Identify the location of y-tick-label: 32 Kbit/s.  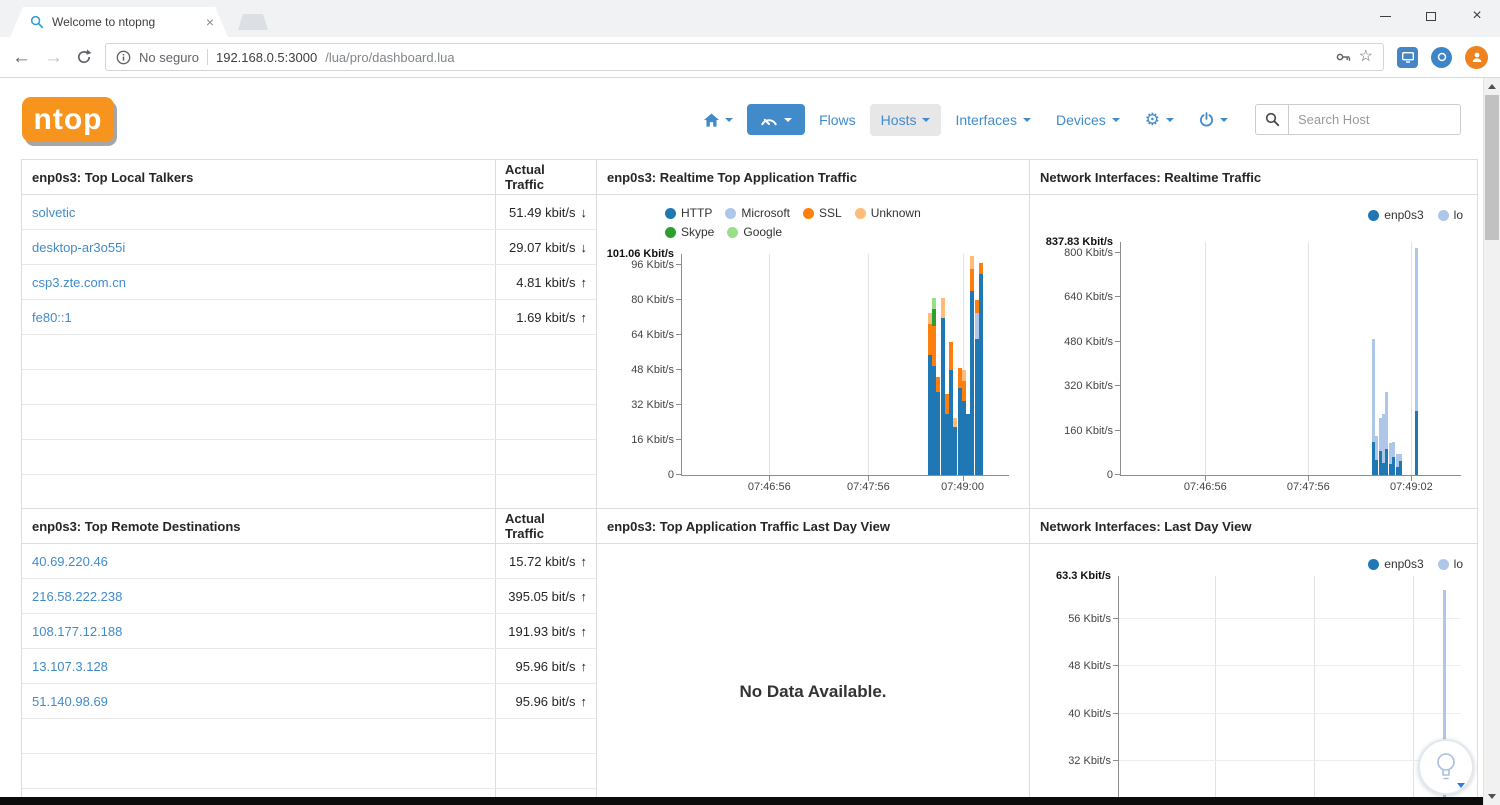
(652, 405).